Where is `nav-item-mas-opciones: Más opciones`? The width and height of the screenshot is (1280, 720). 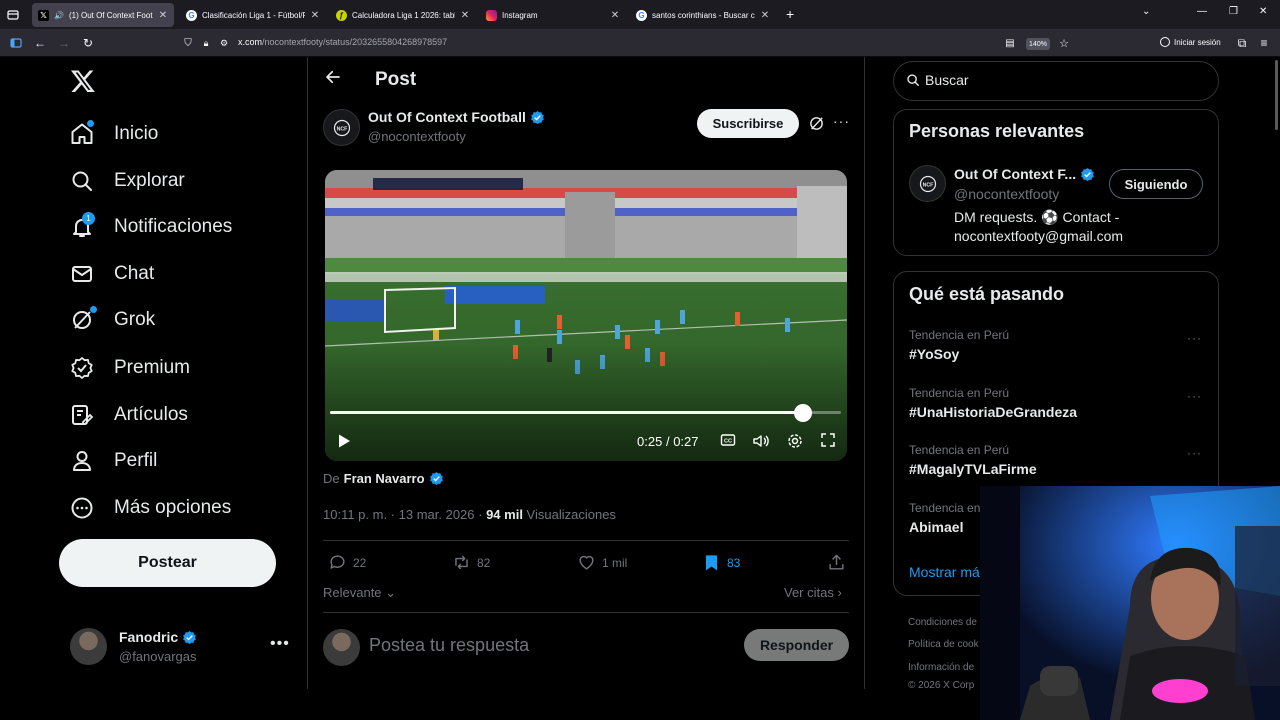 nav-item-mas-opciones: Más opciones is located at coordinates (150, 508).